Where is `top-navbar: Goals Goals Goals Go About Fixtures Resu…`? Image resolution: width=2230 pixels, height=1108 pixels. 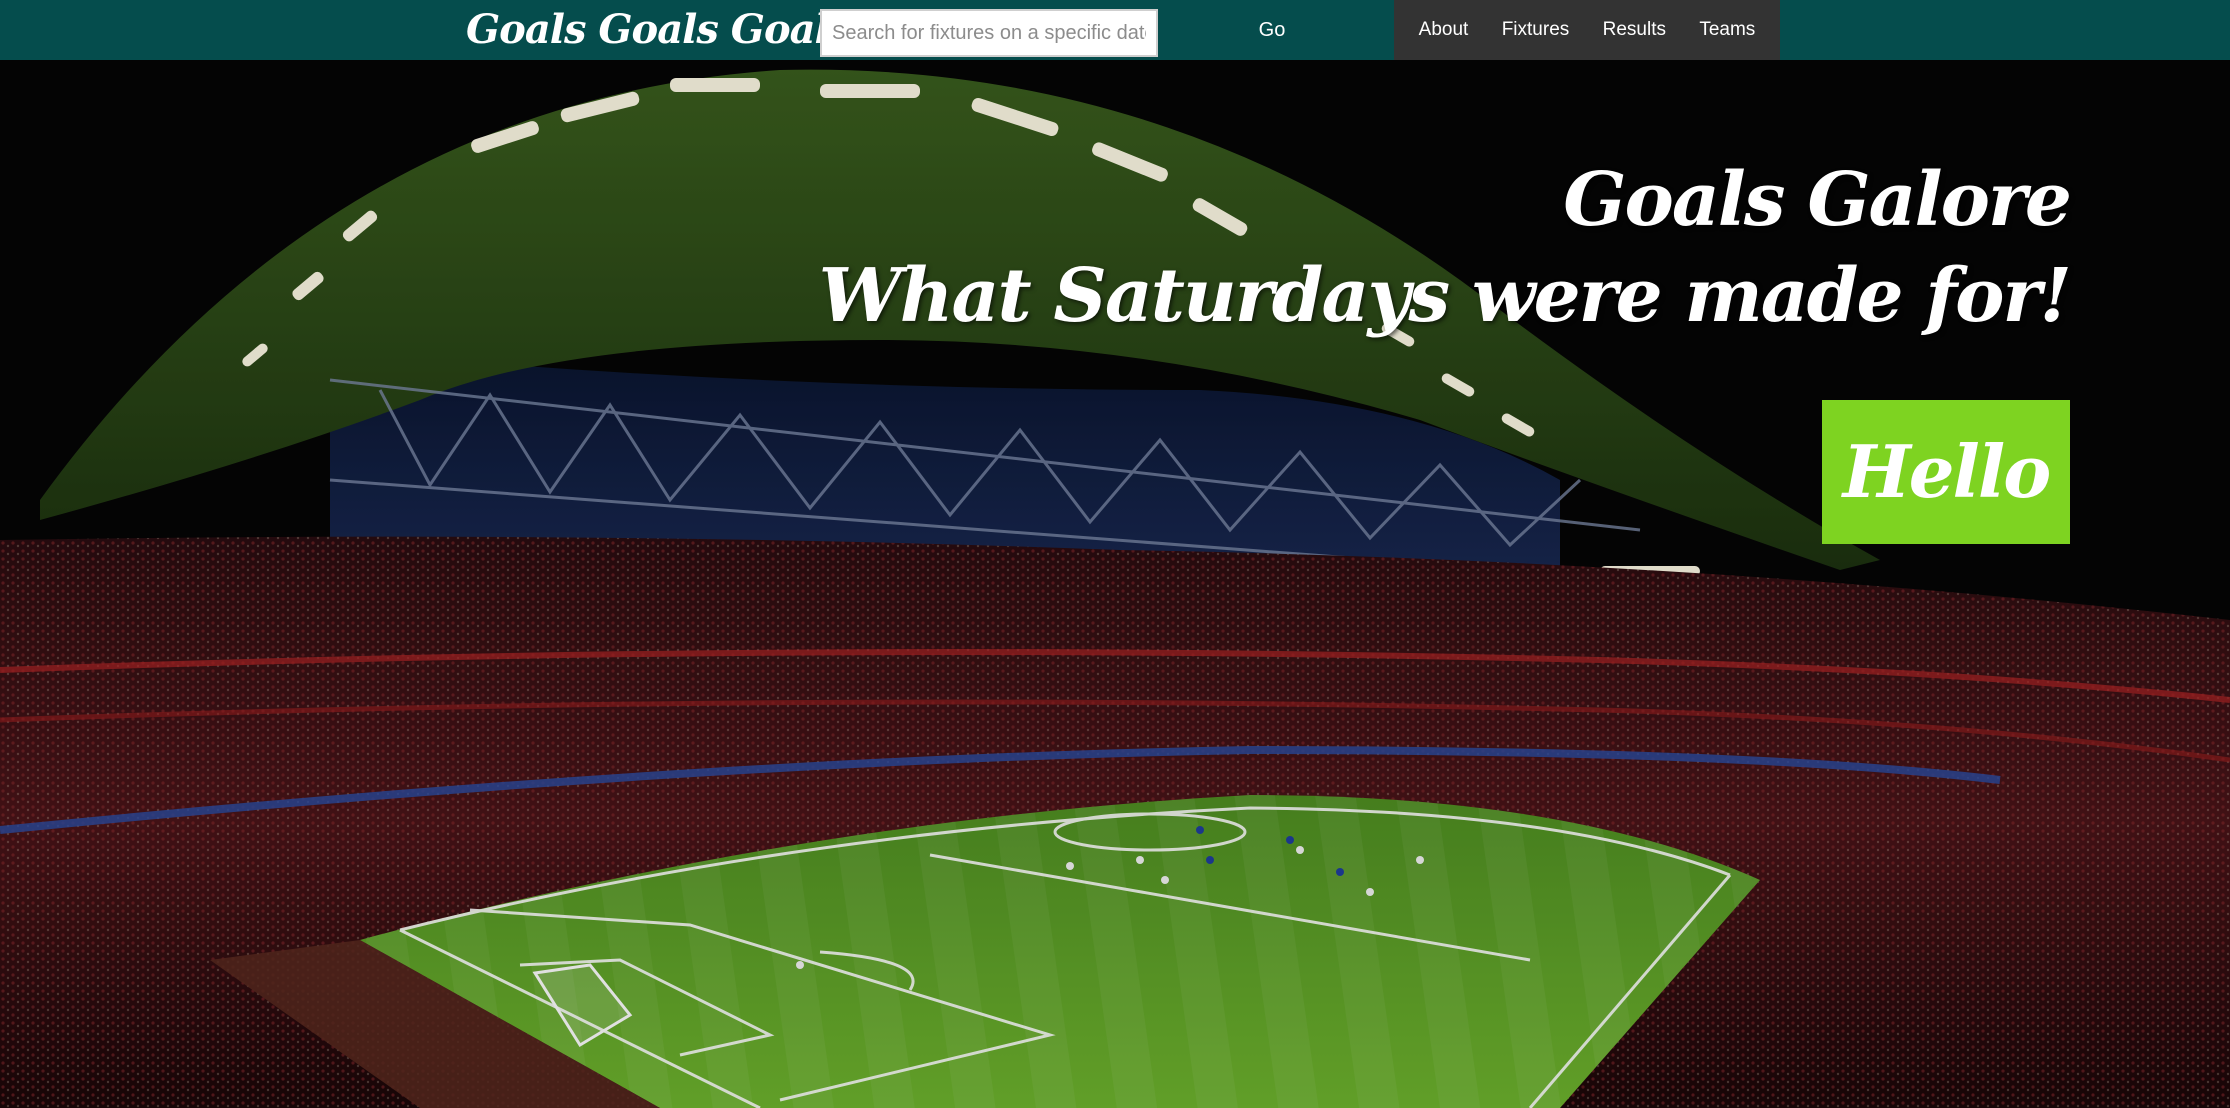 top-navbar: Goals Goals Goals Go About Fixtures Resu… is located at coordinates (1115, 30).